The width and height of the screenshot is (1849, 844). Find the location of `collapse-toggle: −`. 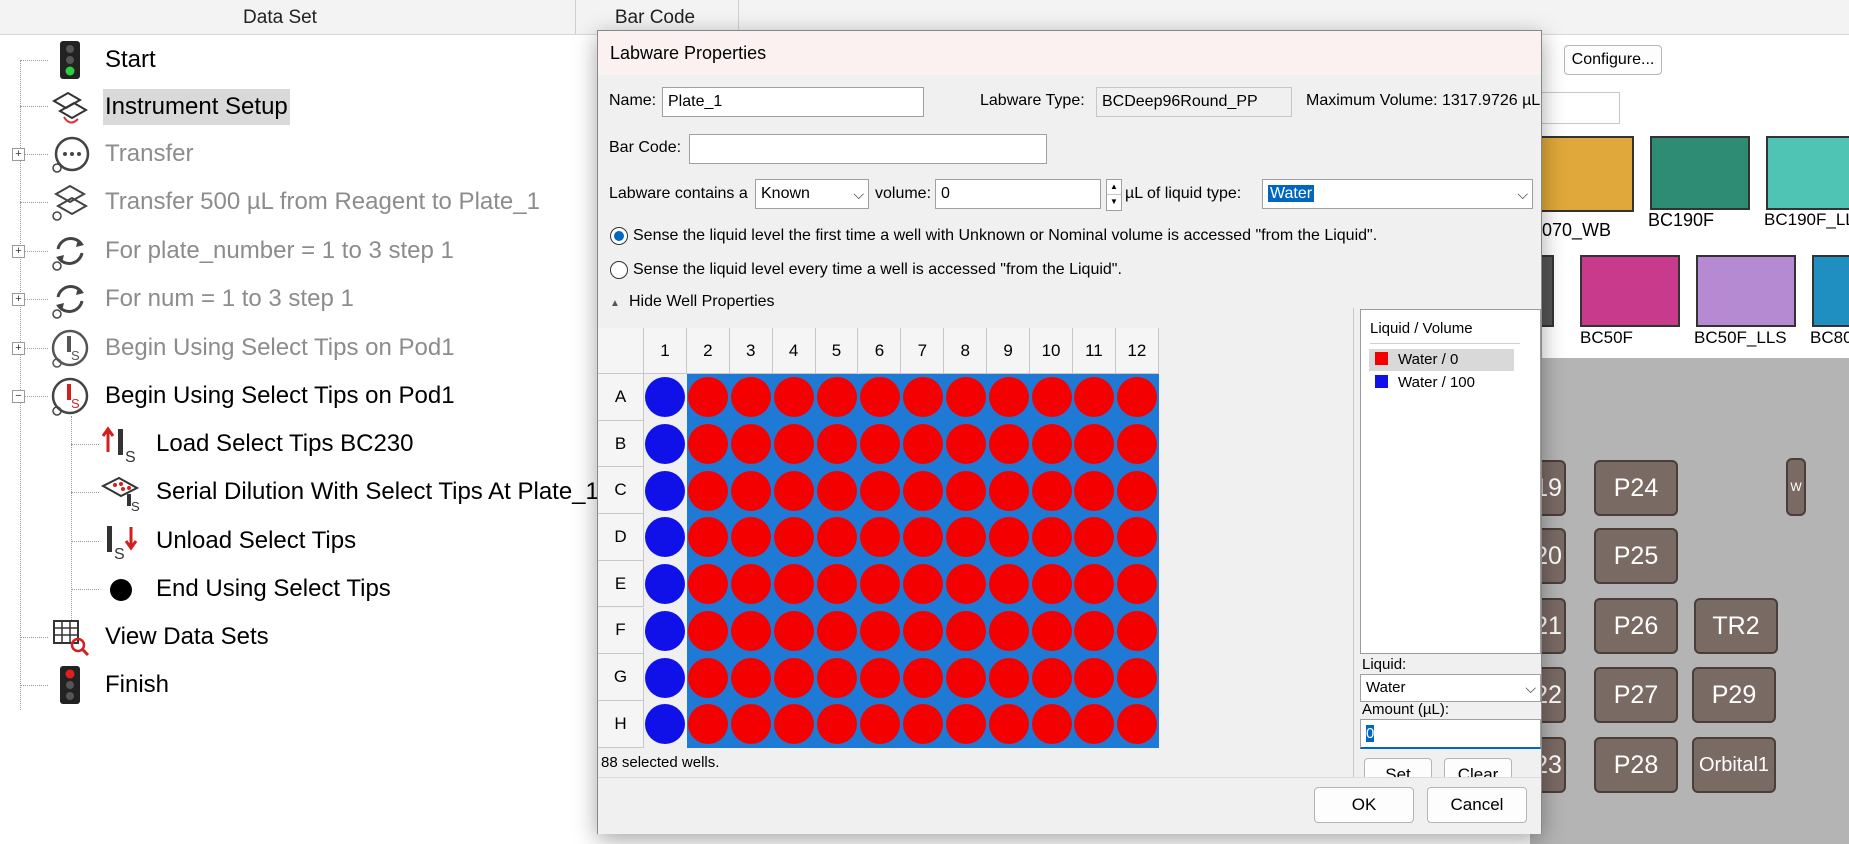

collapse-toggle: − is located at coordinates (18, 396).